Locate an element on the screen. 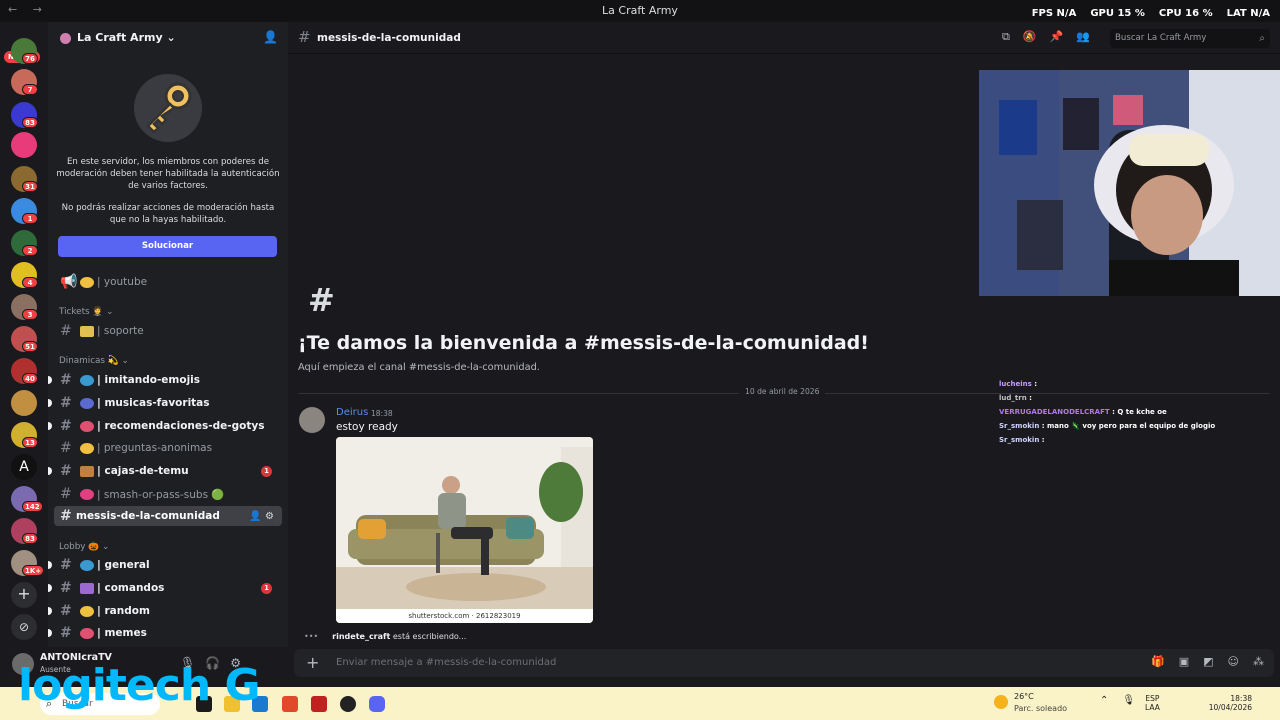 The height and width of the screenshot is (720, 1280). lat-value: N/A is located at coordinates (1260, 13).